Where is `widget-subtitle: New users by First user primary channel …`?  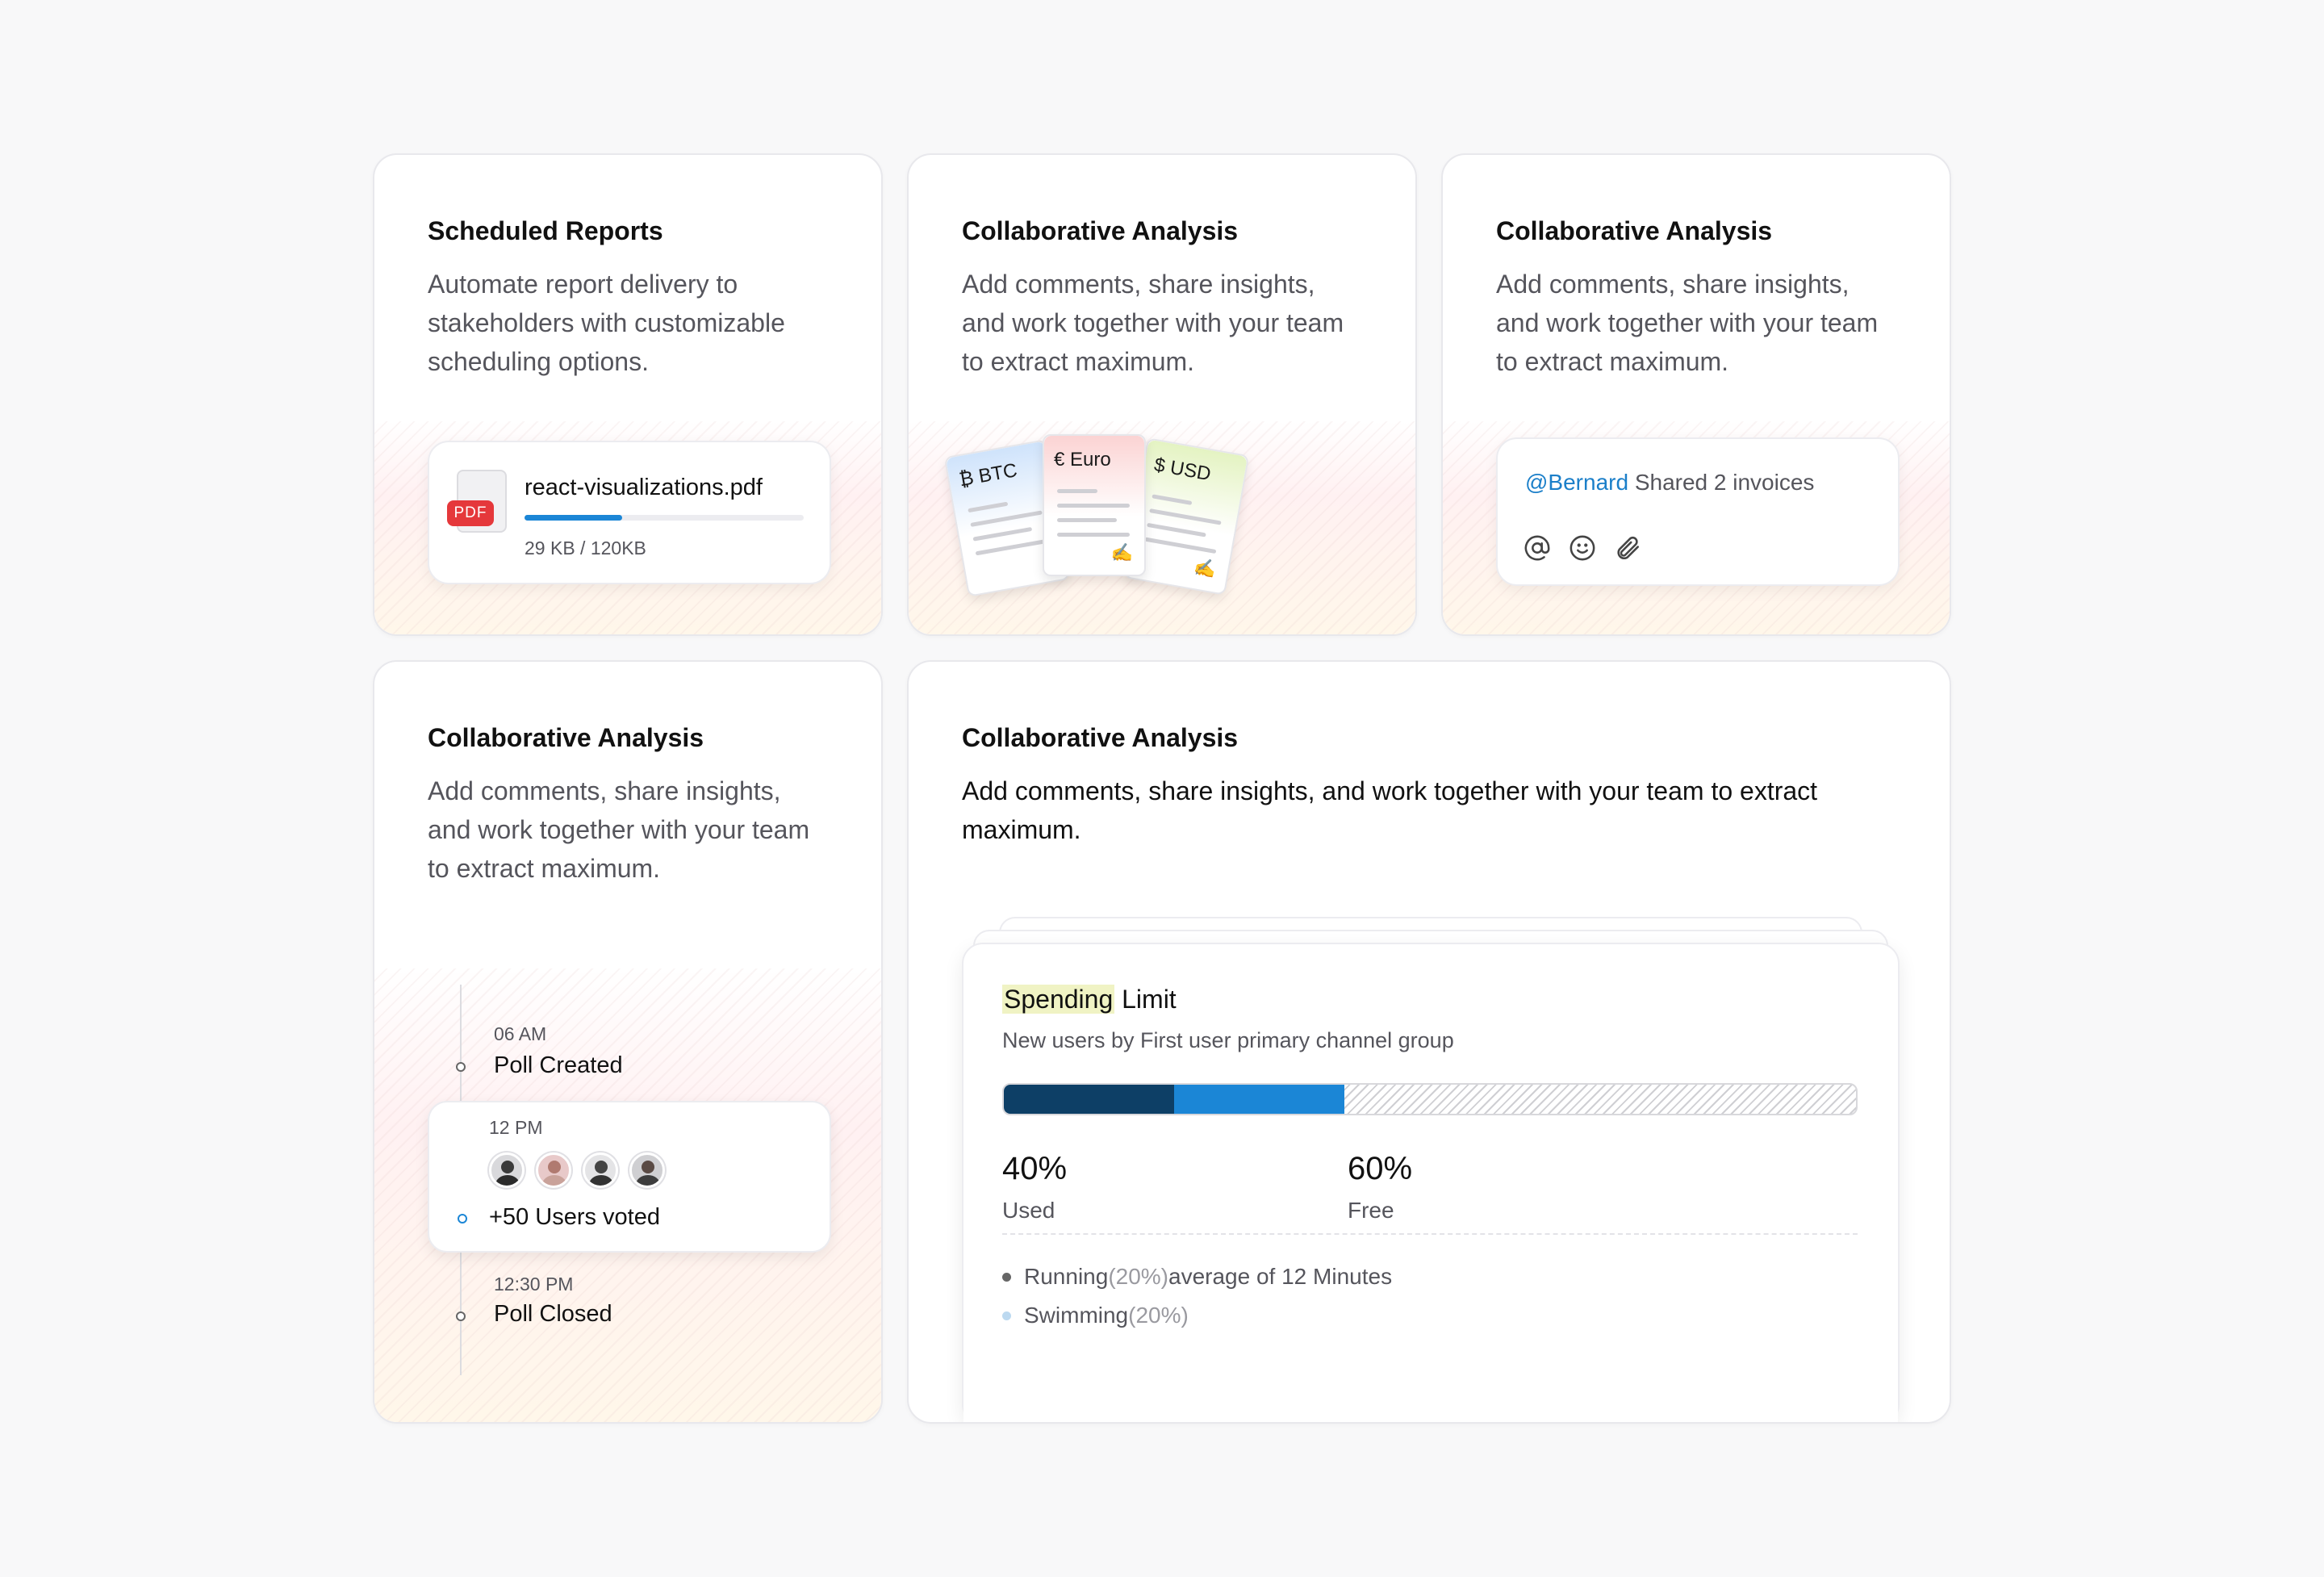
widget-subtitle: New users by First user primary channel … is located at coordinates (1228, 1040).